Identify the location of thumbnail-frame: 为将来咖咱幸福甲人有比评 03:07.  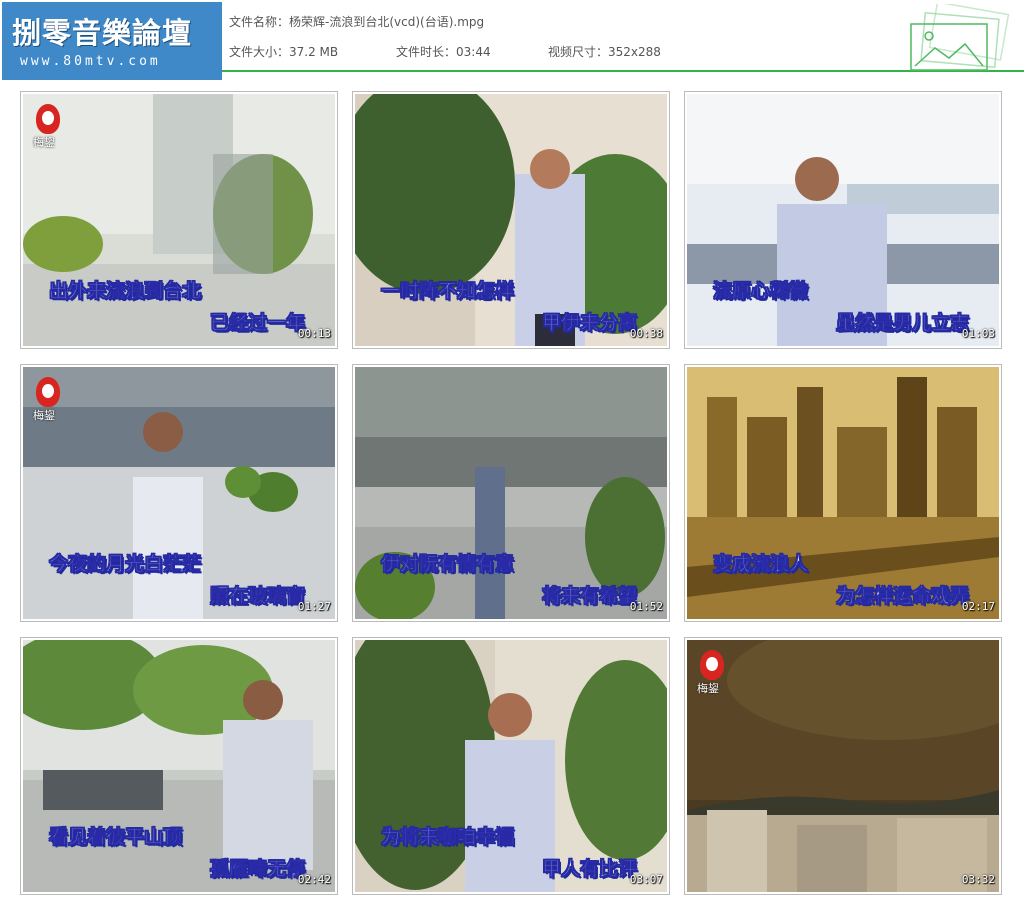
(511, 766).